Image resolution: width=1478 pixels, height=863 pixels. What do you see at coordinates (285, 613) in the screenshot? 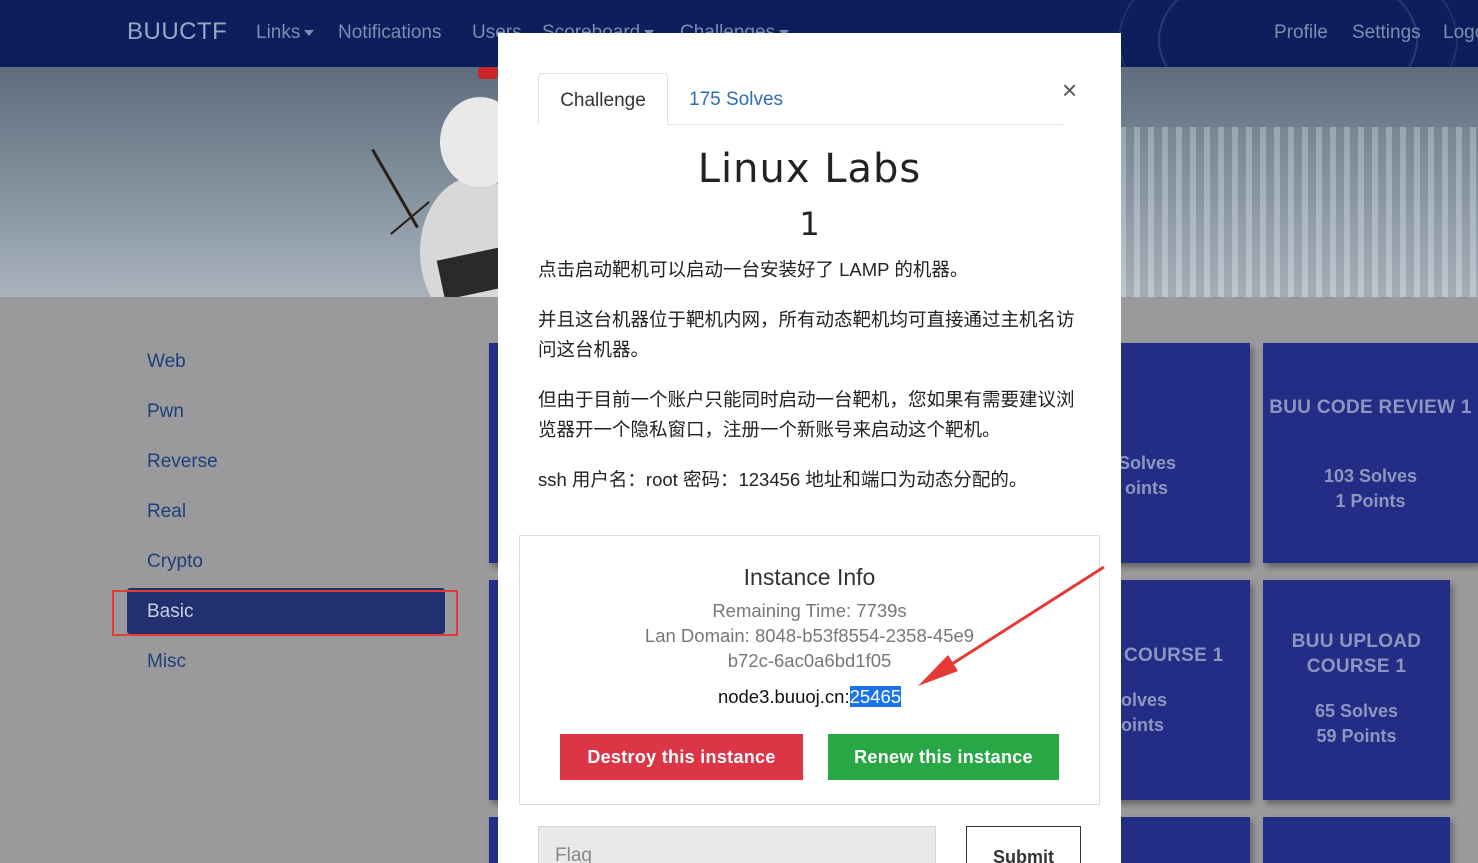
I see `annotation-highlight-box` at bounding box center [285, 613].